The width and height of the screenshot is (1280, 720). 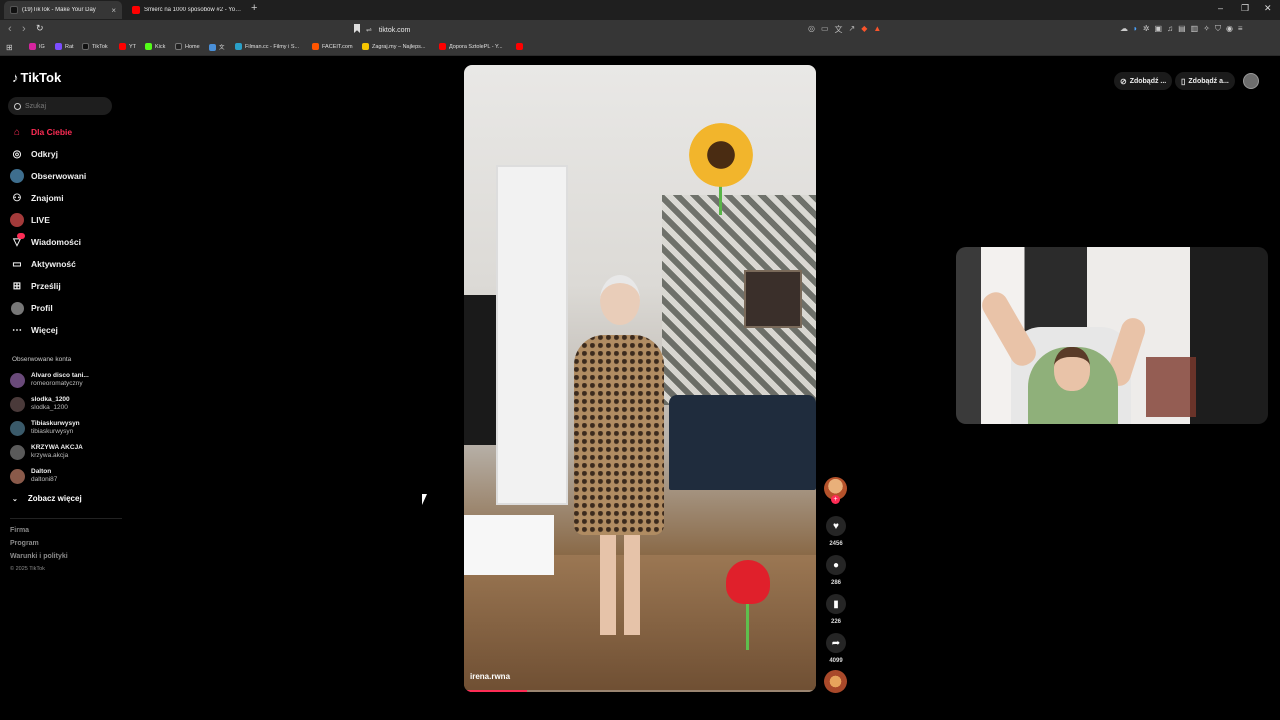 What do you see at coordinates (217, 47) in the screenshot?
I see `bookmark-translate: 文` at bounding box center [217, 47].